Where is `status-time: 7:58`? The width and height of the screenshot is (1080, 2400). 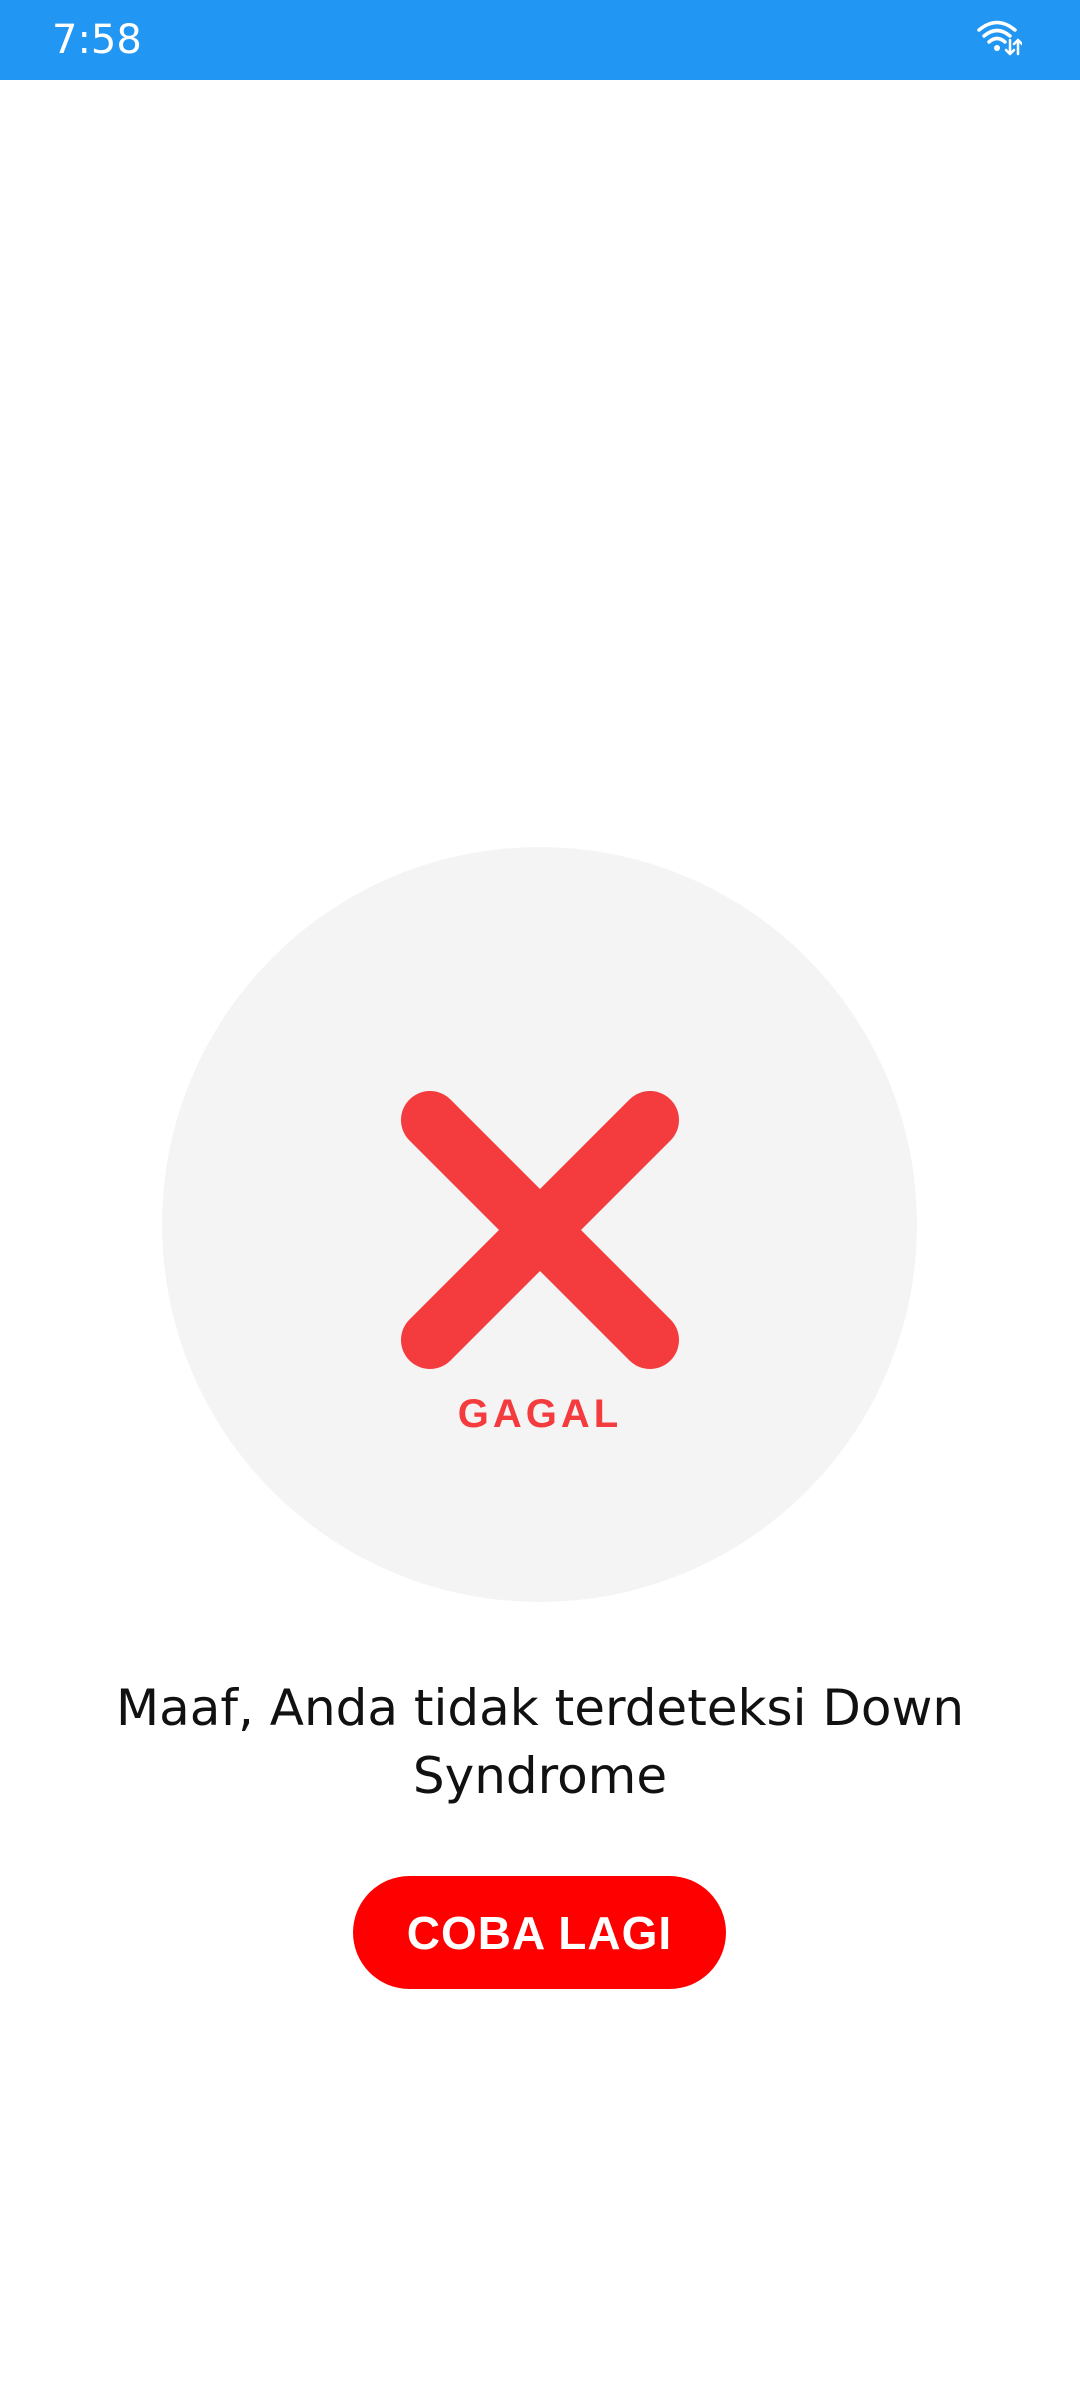
status-time: 7:58 is located at coordinates (97, 40).